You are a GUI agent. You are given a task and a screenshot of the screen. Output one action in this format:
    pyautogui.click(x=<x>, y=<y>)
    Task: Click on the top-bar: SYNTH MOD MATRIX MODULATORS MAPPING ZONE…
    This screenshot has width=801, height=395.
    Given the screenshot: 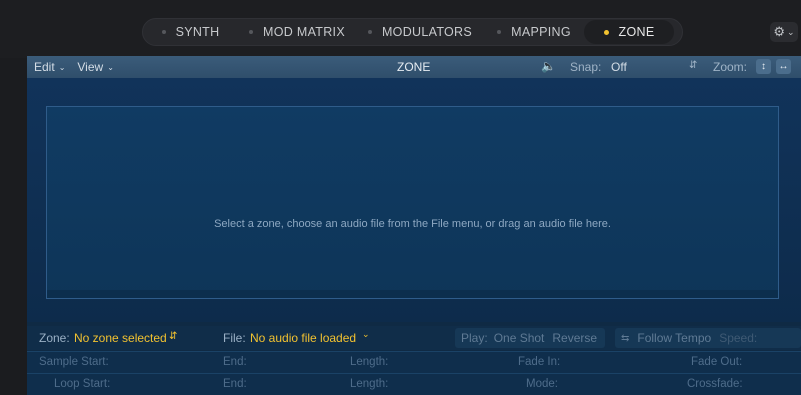 What is the action you would take?
    pyautogui.click(x=400, y=29)
    